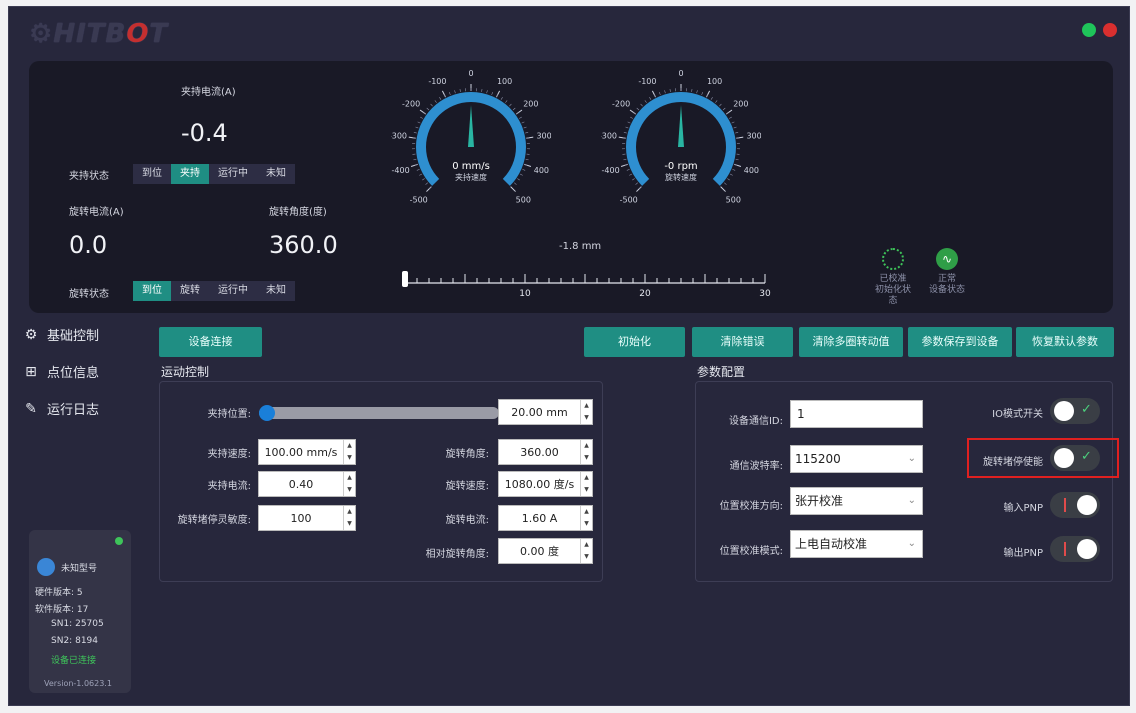 The image size is (1136, 713). Describe the element at coordinates (467, 520) in the screenshot. I see `rot-current-input-label: 旋转电流:` at that location.